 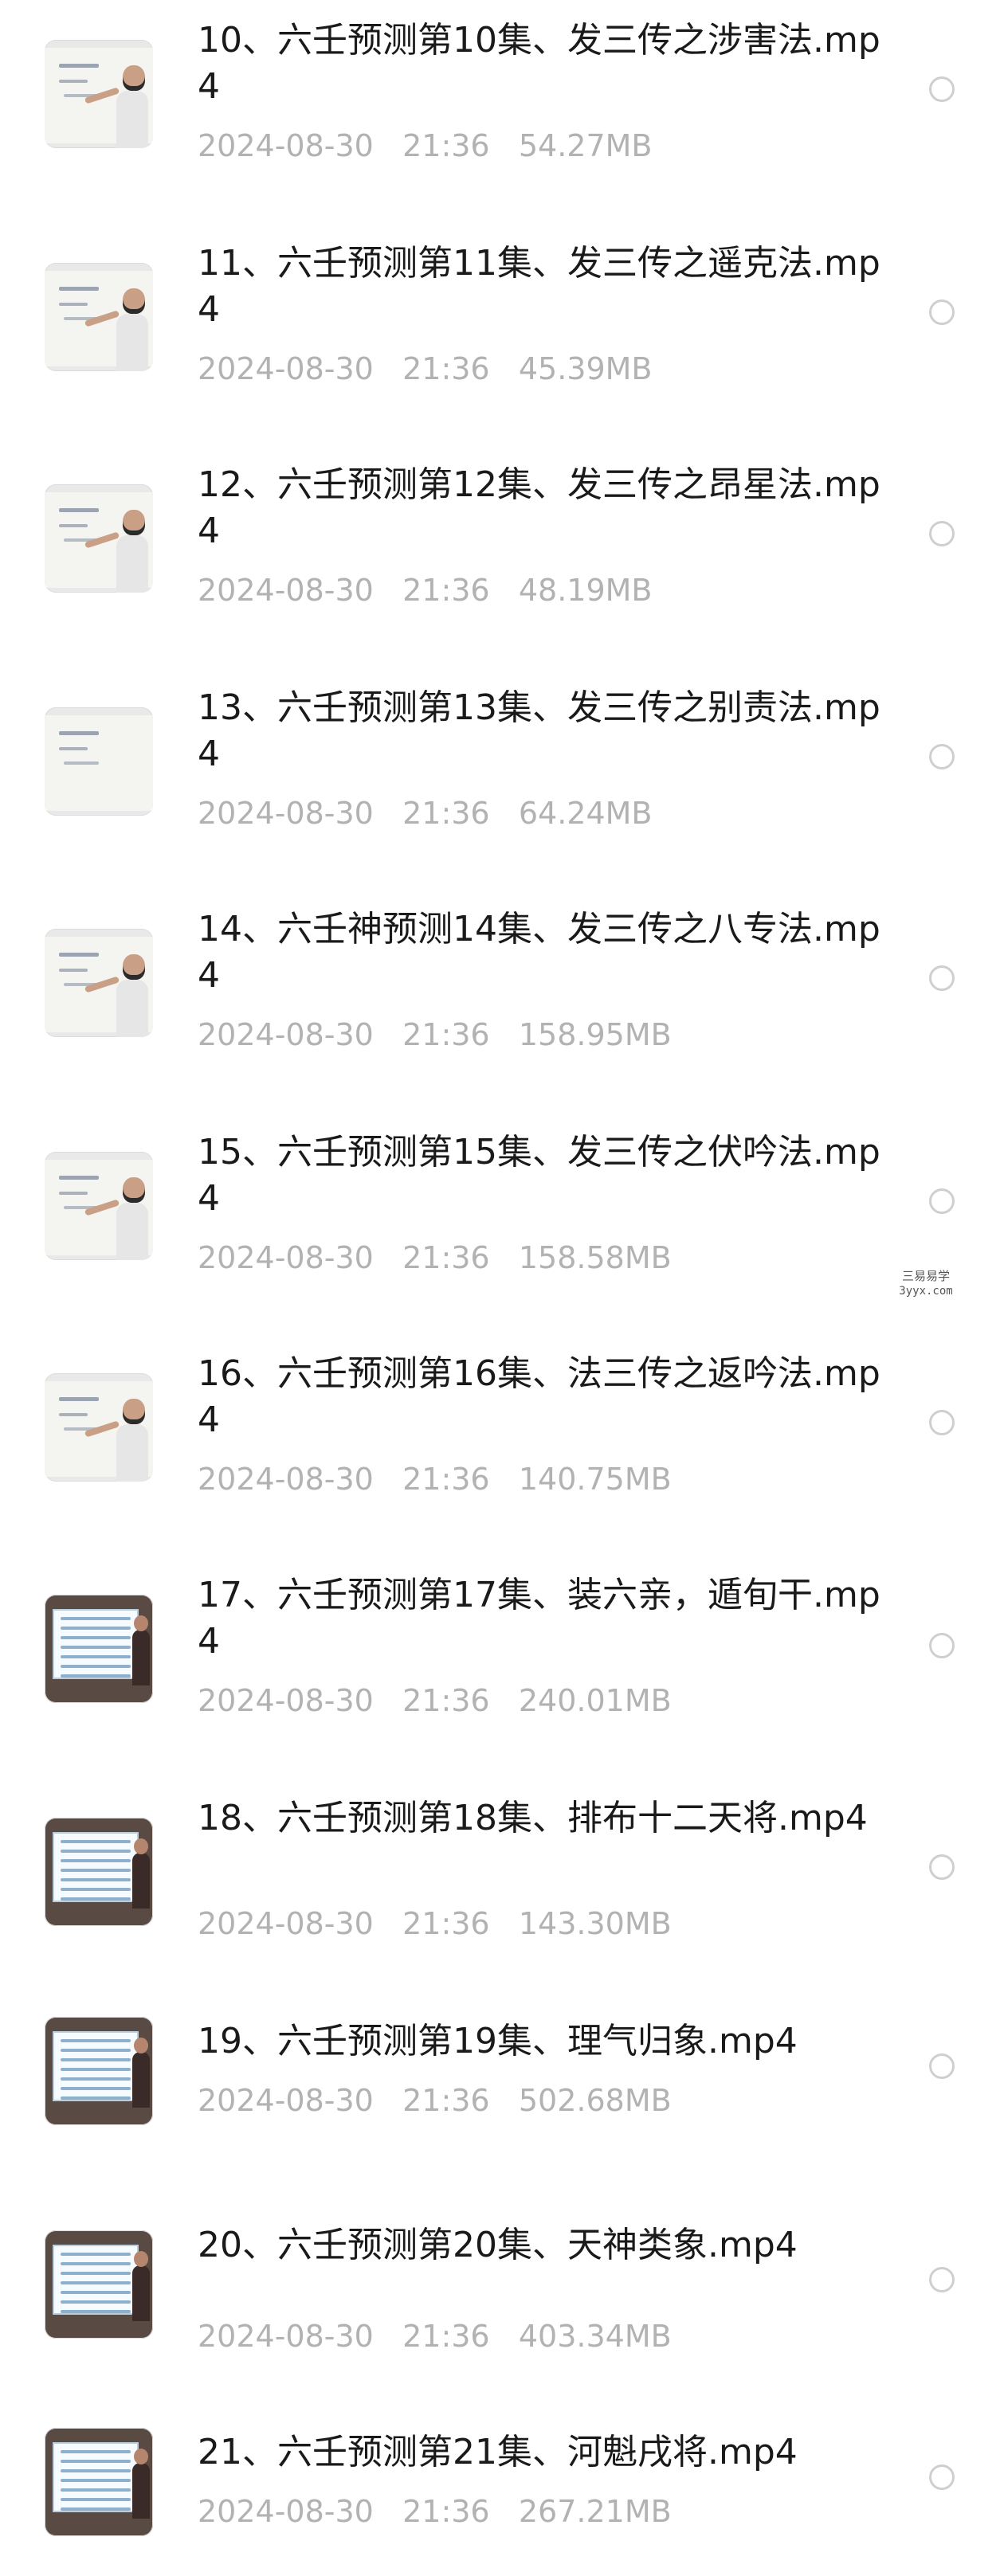 I want to click on watermark-text: 三易易学, so click(x=925, y=1276).